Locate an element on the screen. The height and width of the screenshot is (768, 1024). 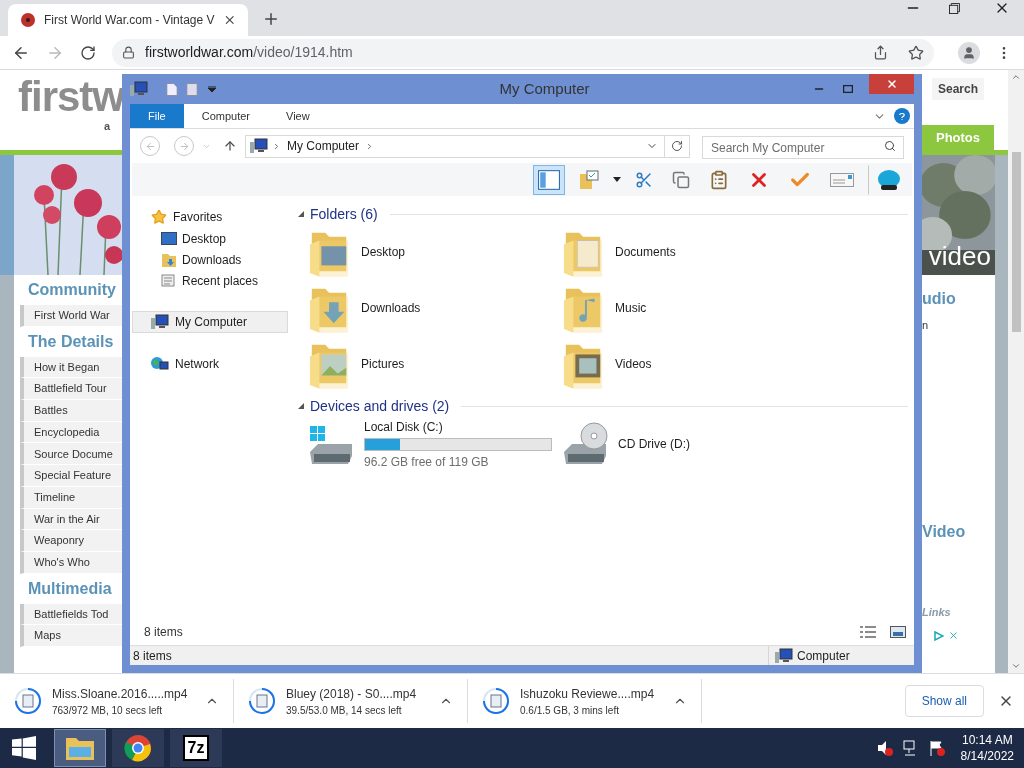
profile-avatar is located at coordinates (969, 52).